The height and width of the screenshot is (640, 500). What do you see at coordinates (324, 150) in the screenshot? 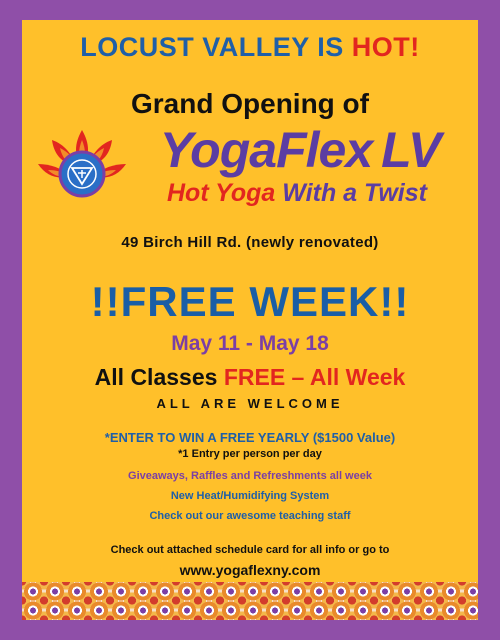
I see `brand-flex: Flex` at bounding box center [324, 150].